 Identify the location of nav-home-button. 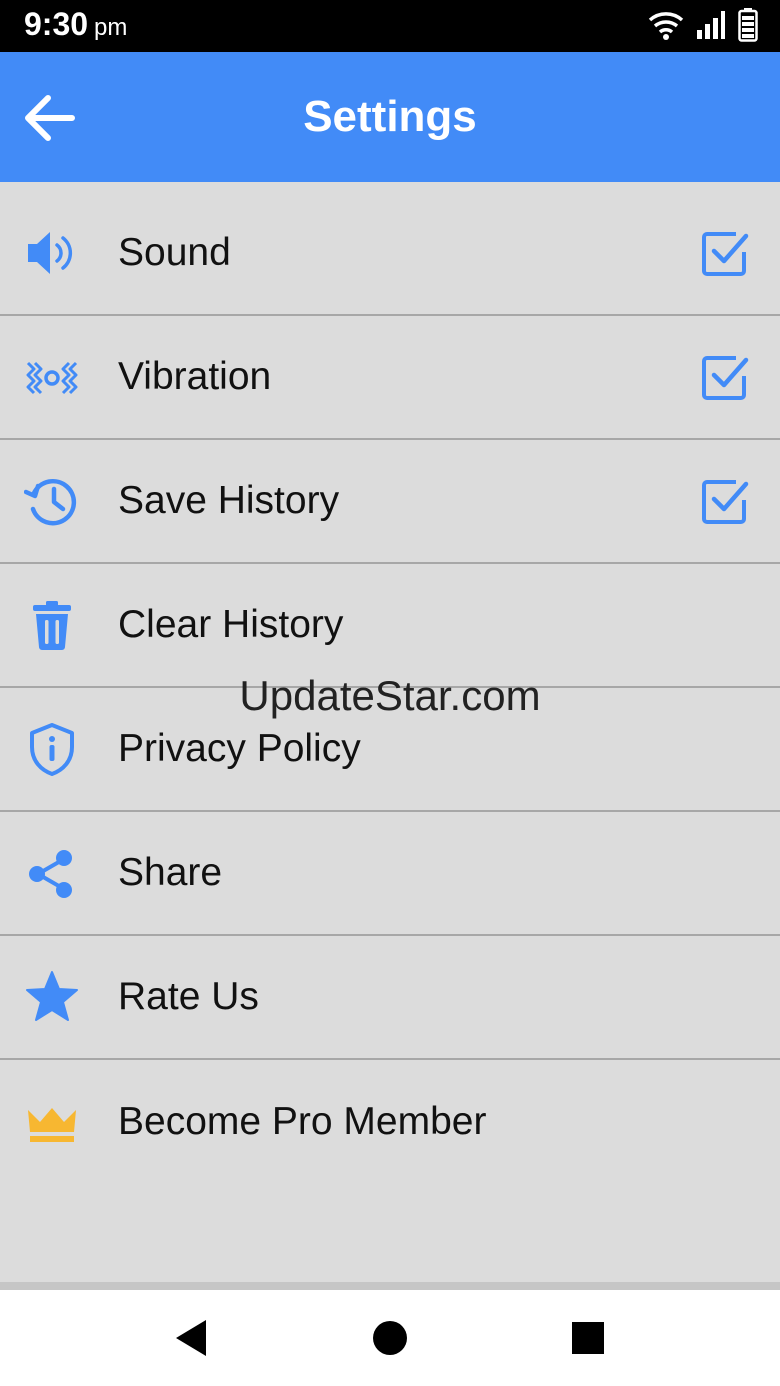
(390, 1338).